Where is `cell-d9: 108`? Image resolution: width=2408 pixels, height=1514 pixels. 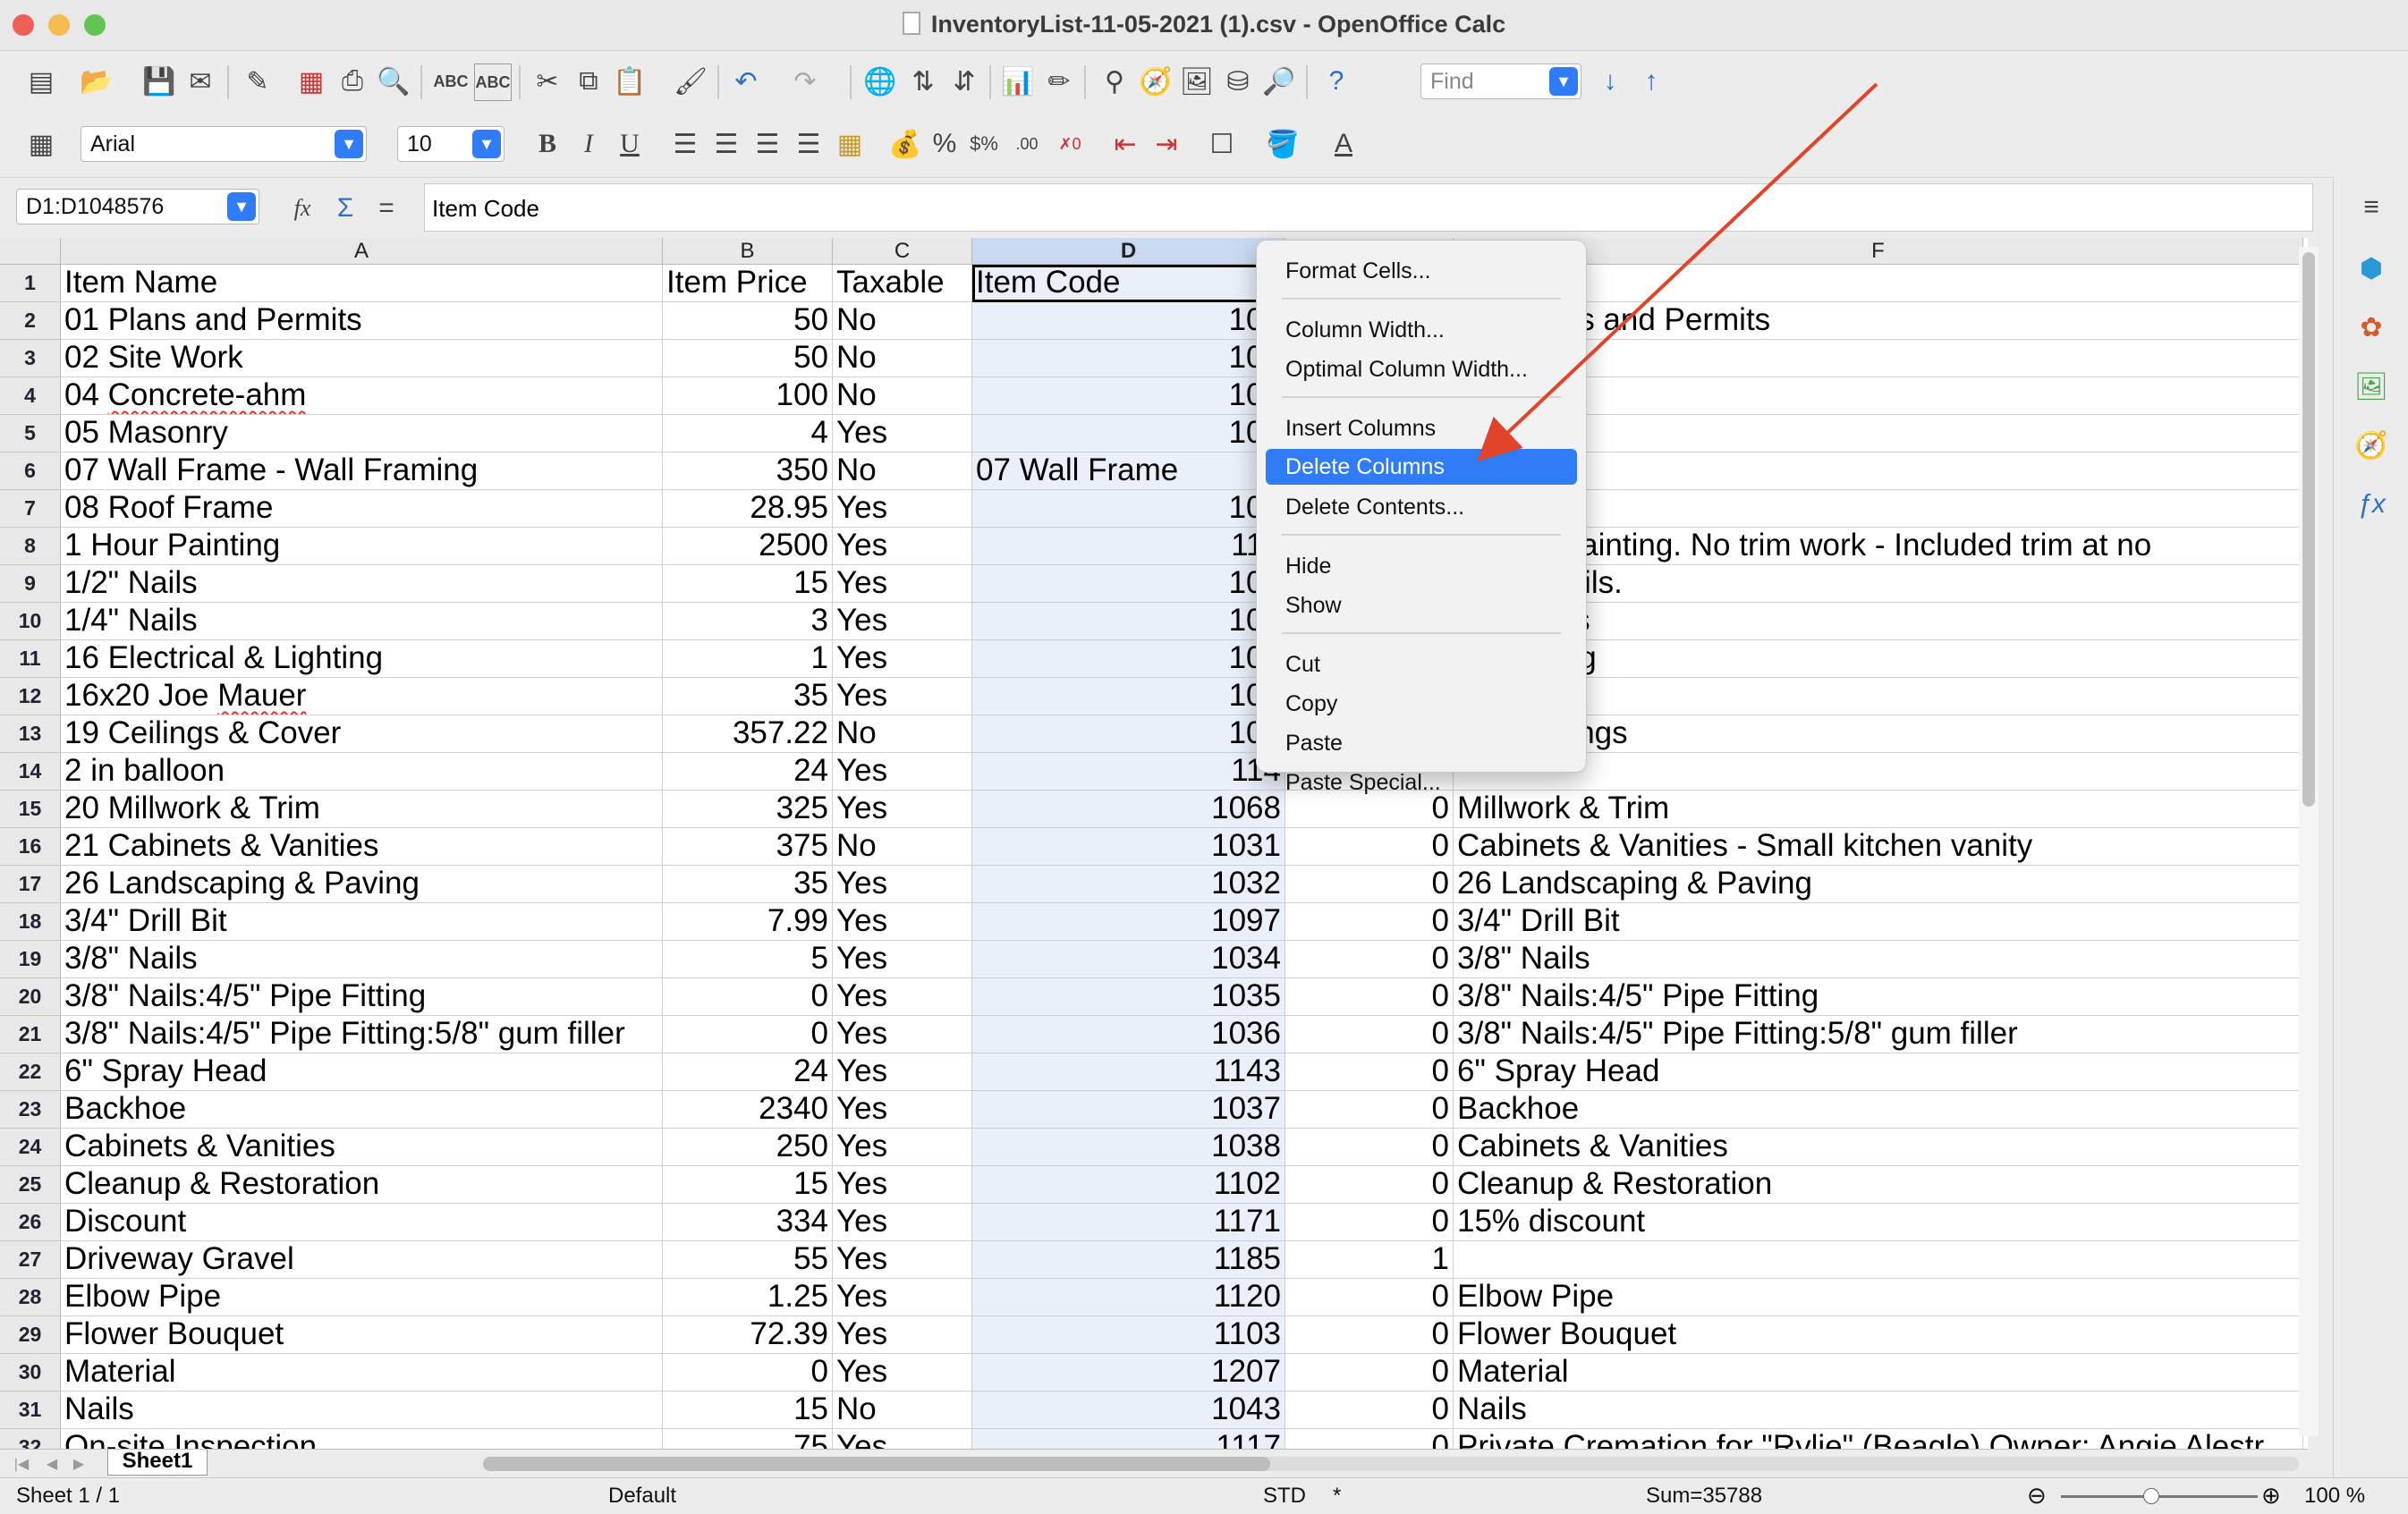
cell-d9: 108 is located at coordinates (1129, 584).